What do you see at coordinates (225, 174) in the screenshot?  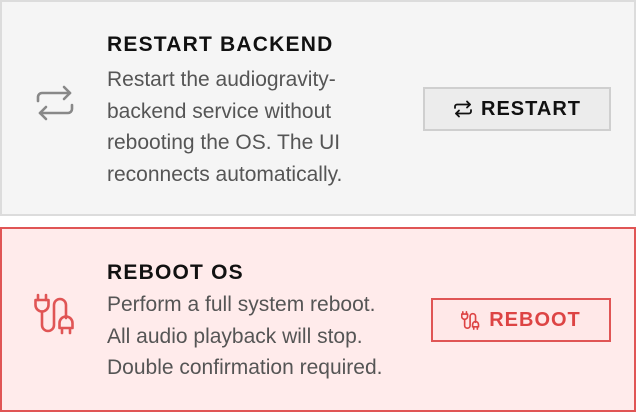 I see `description-line: reconnects automatically.` at bounding box center [225, 174].